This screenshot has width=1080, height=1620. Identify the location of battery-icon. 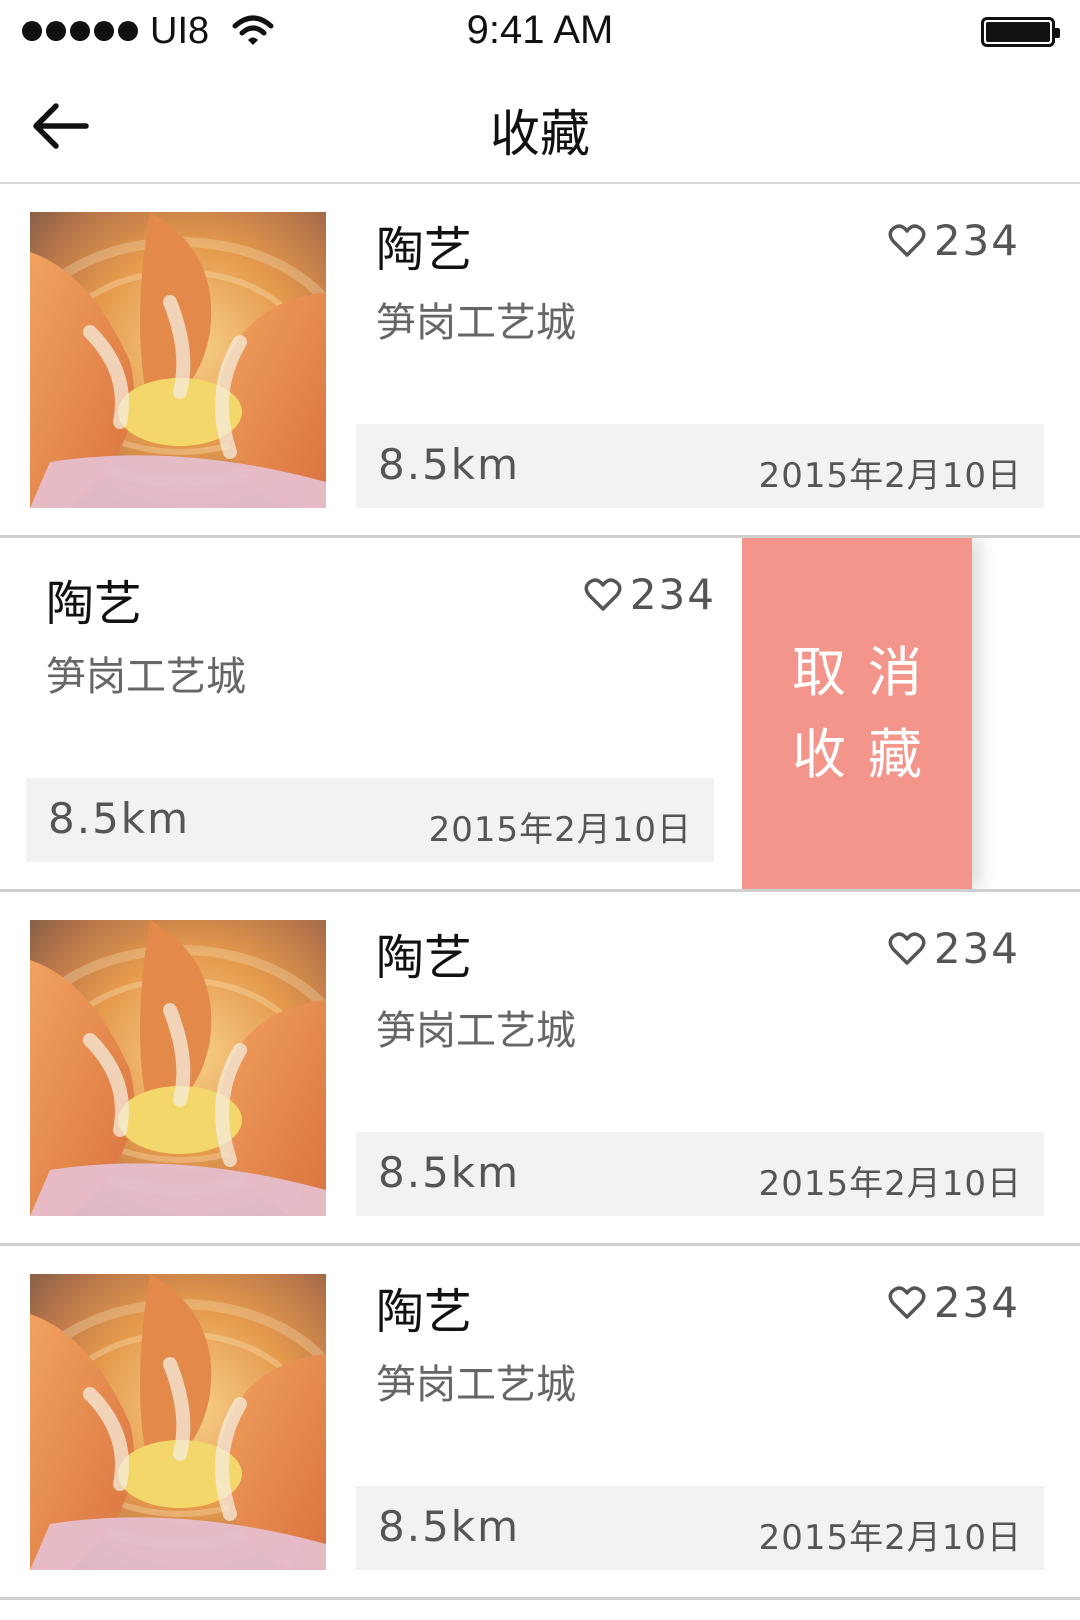
(1020, 32).